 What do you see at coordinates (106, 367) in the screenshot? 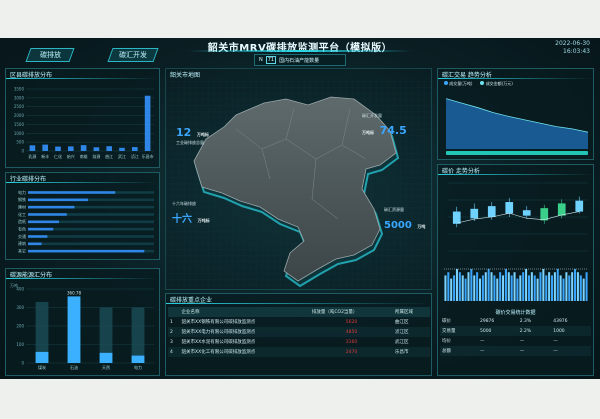
I see `x-tick-label: 天然` at bounding box center [106, 367].